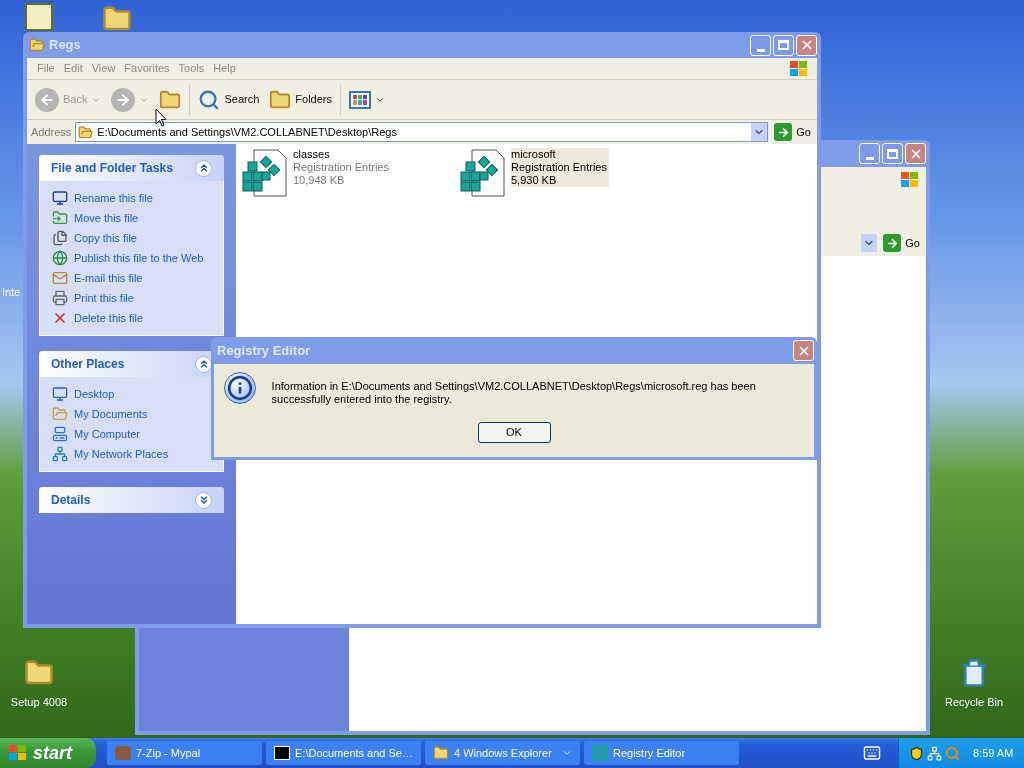  What do you see at coordinates (319, 180) in the screenshot?
I see `file-size: 10,948 KB` at bounding box center [319, 180].